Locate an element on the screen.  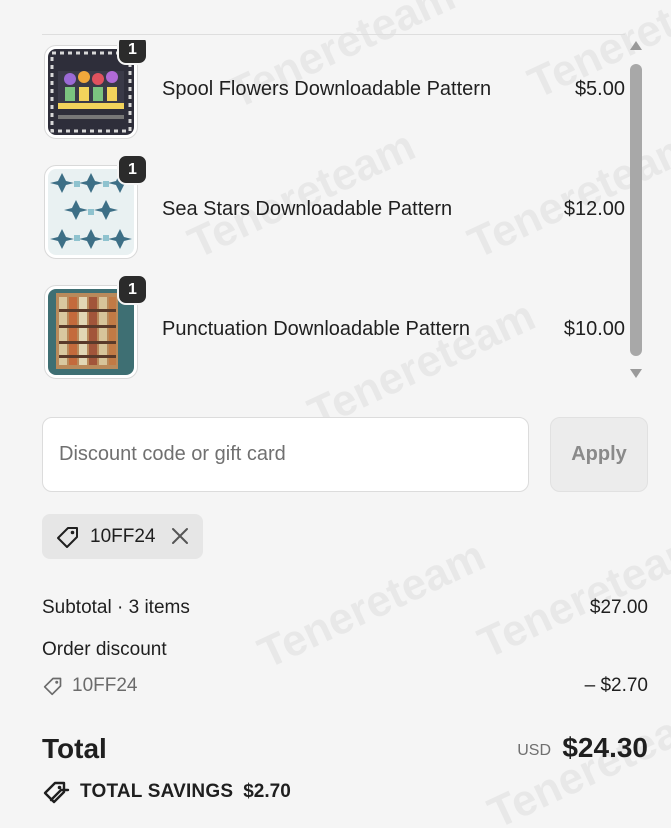
product-name: Spool Flowers Downloadable Pattern is located at coordinates (327, 89).